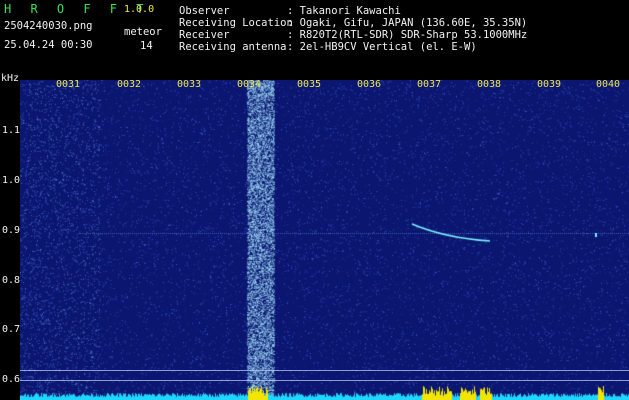  I want to click on y-tick-0-8: 0.8, so click(11, 280).